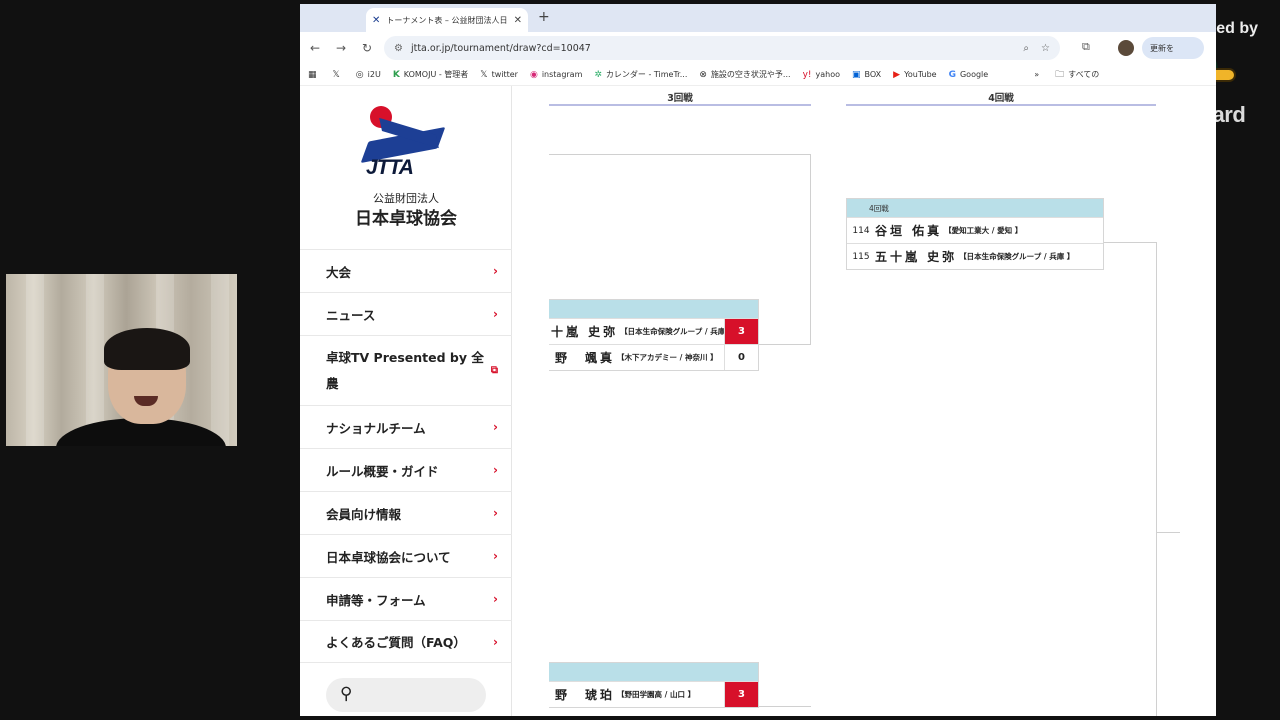 Image resolution: width=1280 pixels, height=720 pixels. Describe the element at coordinates (367, 48) in the screenshot. I see `reload-icon: ↻` at that location.